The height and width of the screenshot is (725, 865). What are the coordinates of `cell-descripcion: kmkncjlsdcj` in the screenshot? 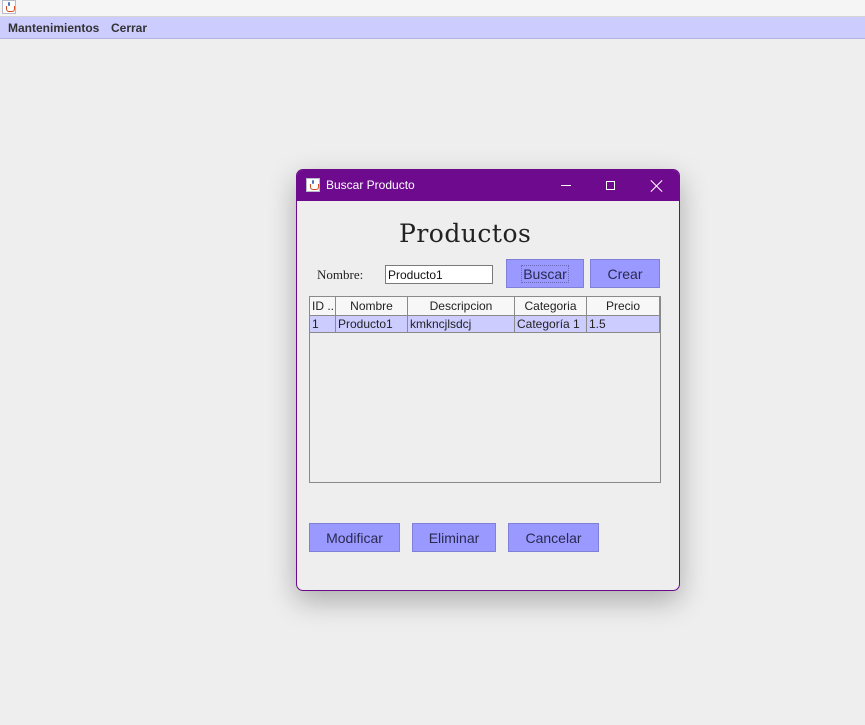 It's located at (461, 324).